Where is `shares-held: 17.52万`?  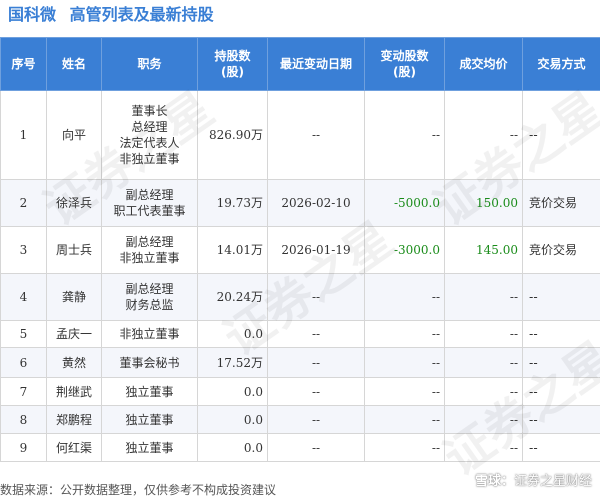
shares-held: 17.52万 is located at coordinates (232, 362).